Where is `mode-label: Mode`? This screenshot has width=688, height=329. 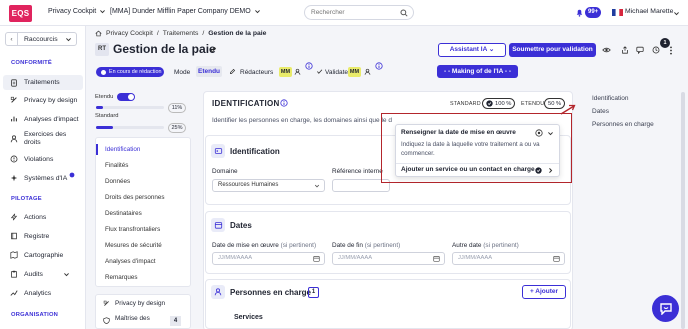 mode-label: Mode is located at coordinates (182, 72).